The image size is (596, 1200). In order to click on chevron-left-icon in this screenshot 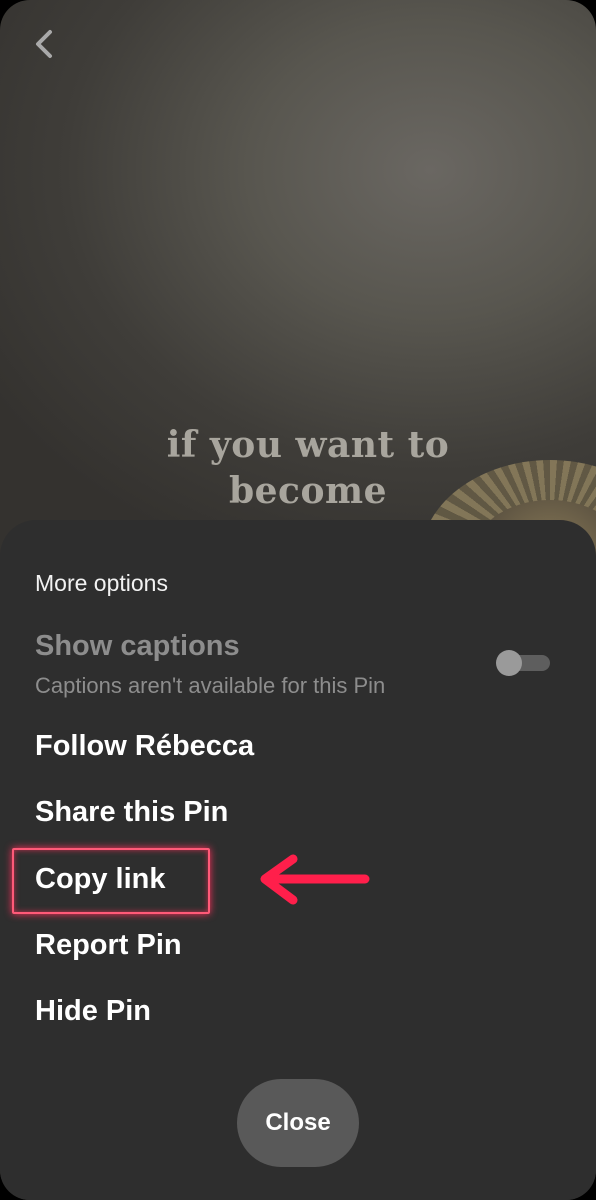, I will do `click(44, 44)`.